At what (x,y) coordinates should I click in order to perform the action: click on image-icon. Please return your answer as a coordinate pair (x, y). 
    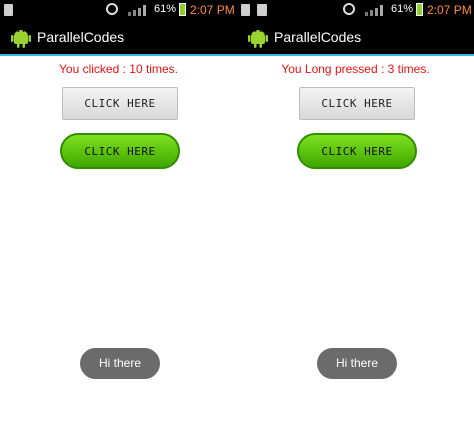
    Looking at the image, I should click on (245, 10).